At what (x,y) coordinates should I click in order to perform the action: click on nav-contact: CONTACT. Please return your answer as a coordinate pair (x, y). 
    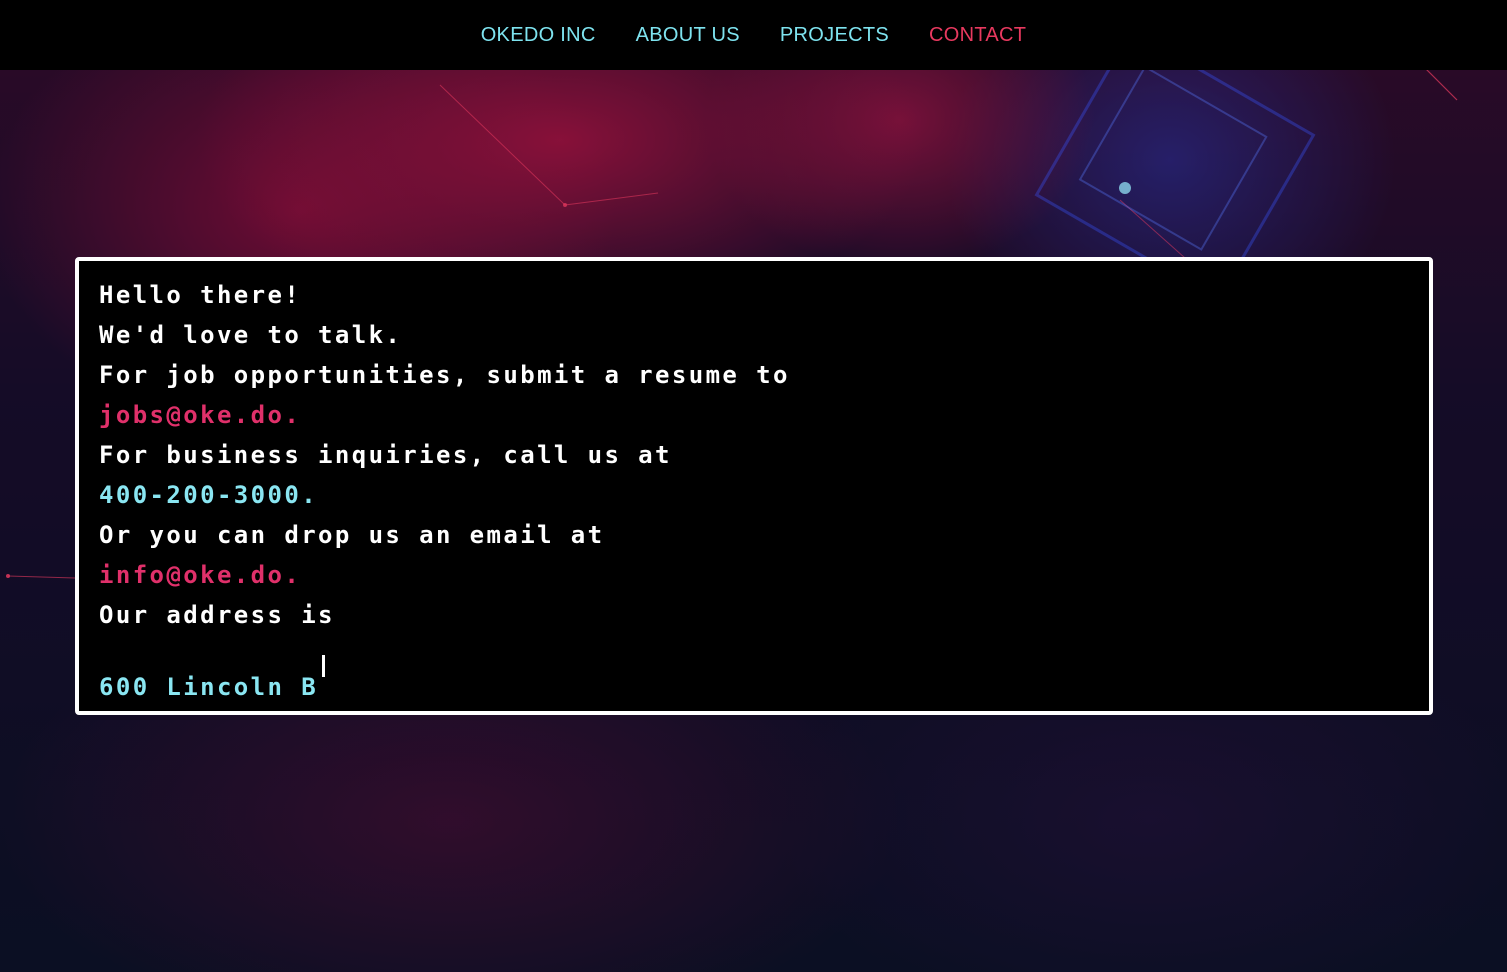
    Looking at the image, I should click on (977, 35).